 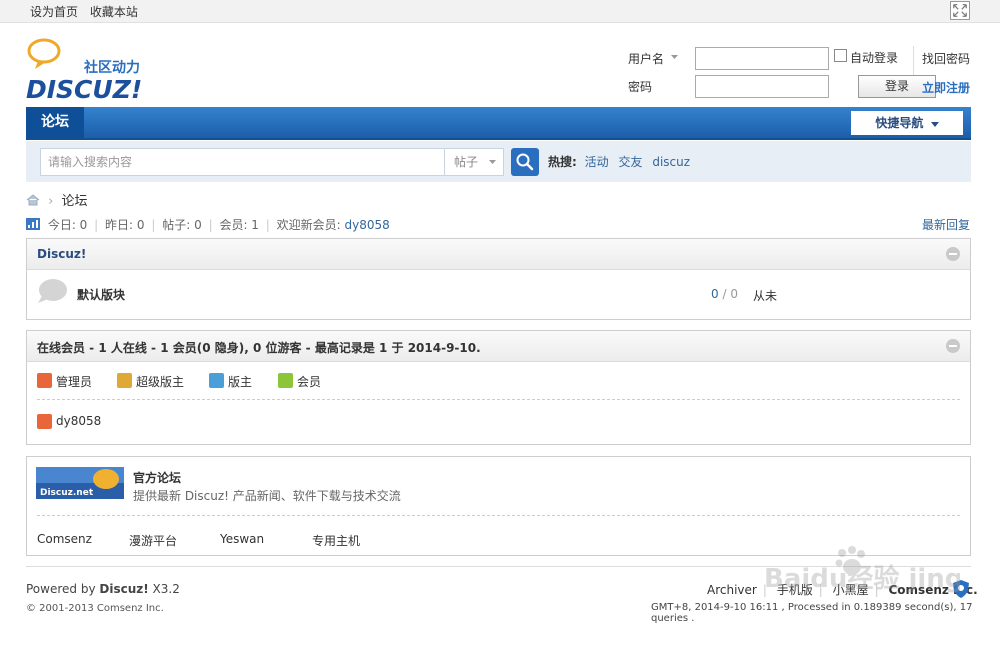 I want to click on partner-link: 漫游平台, so click(x=153, y=540).